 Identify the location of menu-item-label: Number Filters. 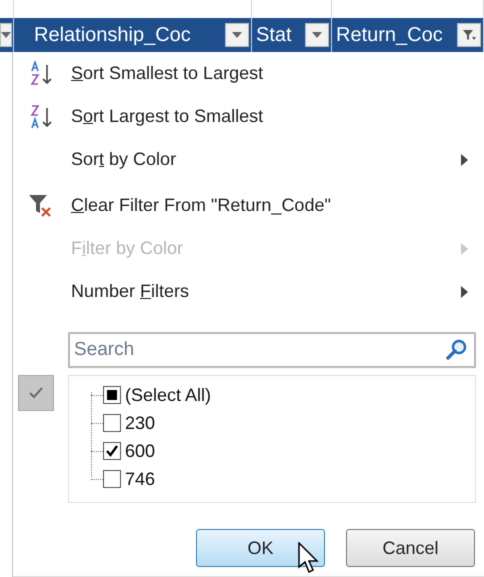
(130, 291).